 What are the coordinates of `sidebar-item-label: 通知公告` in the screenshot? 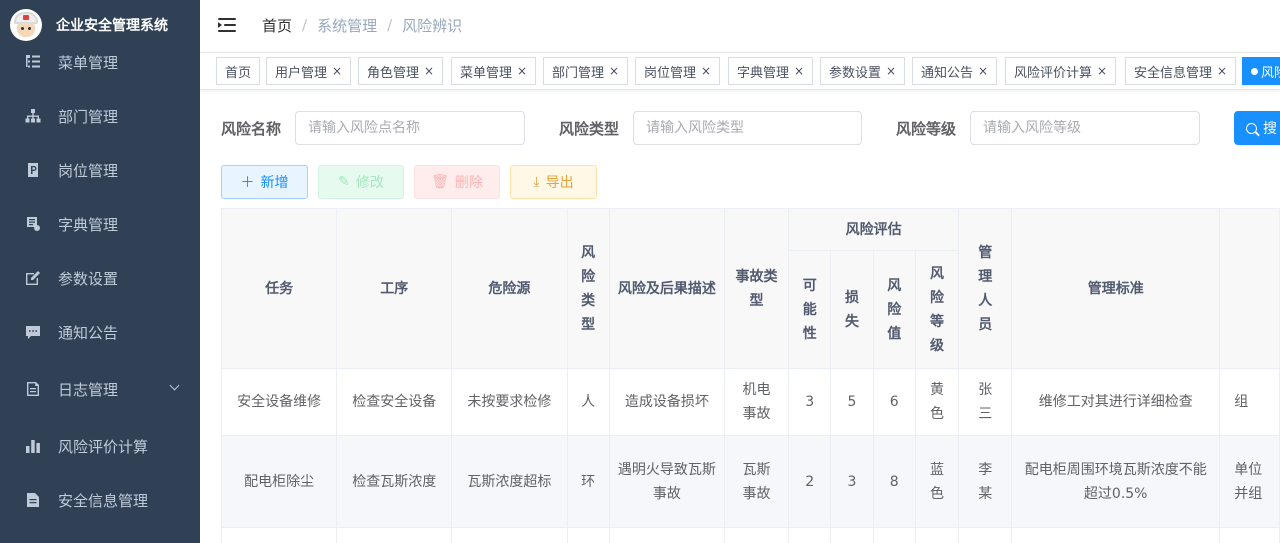 It's located at (88, 332).